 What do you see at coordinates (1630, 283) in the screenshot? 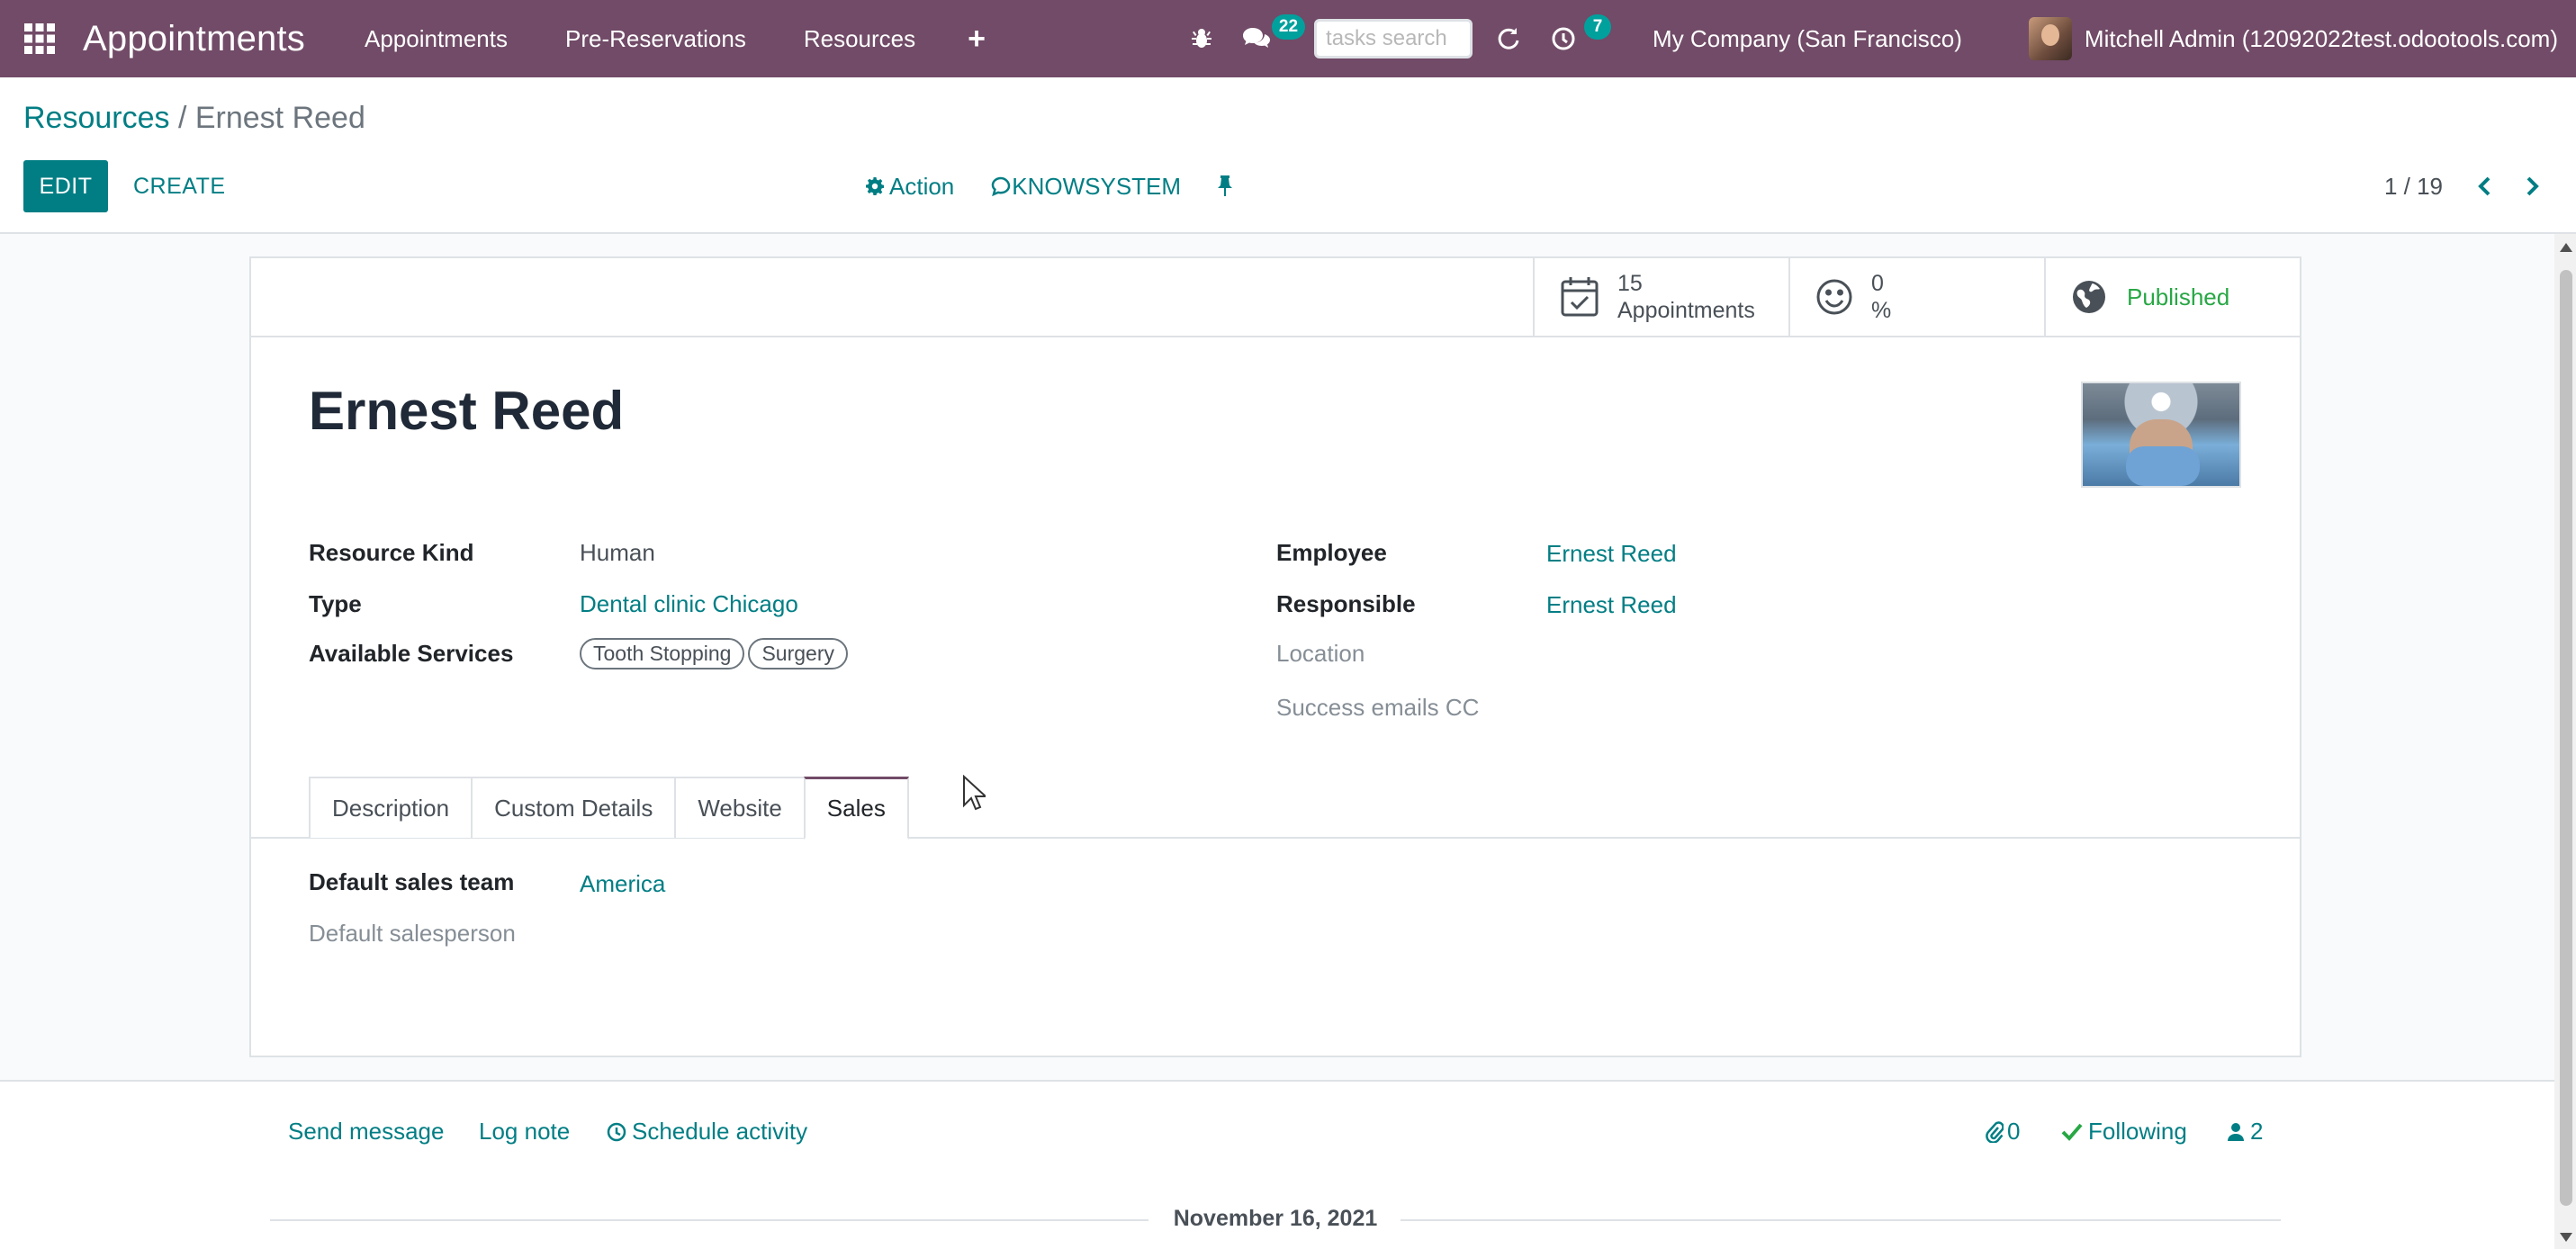
I see `appointments-count: 15` at bounding box center [1630, 283].